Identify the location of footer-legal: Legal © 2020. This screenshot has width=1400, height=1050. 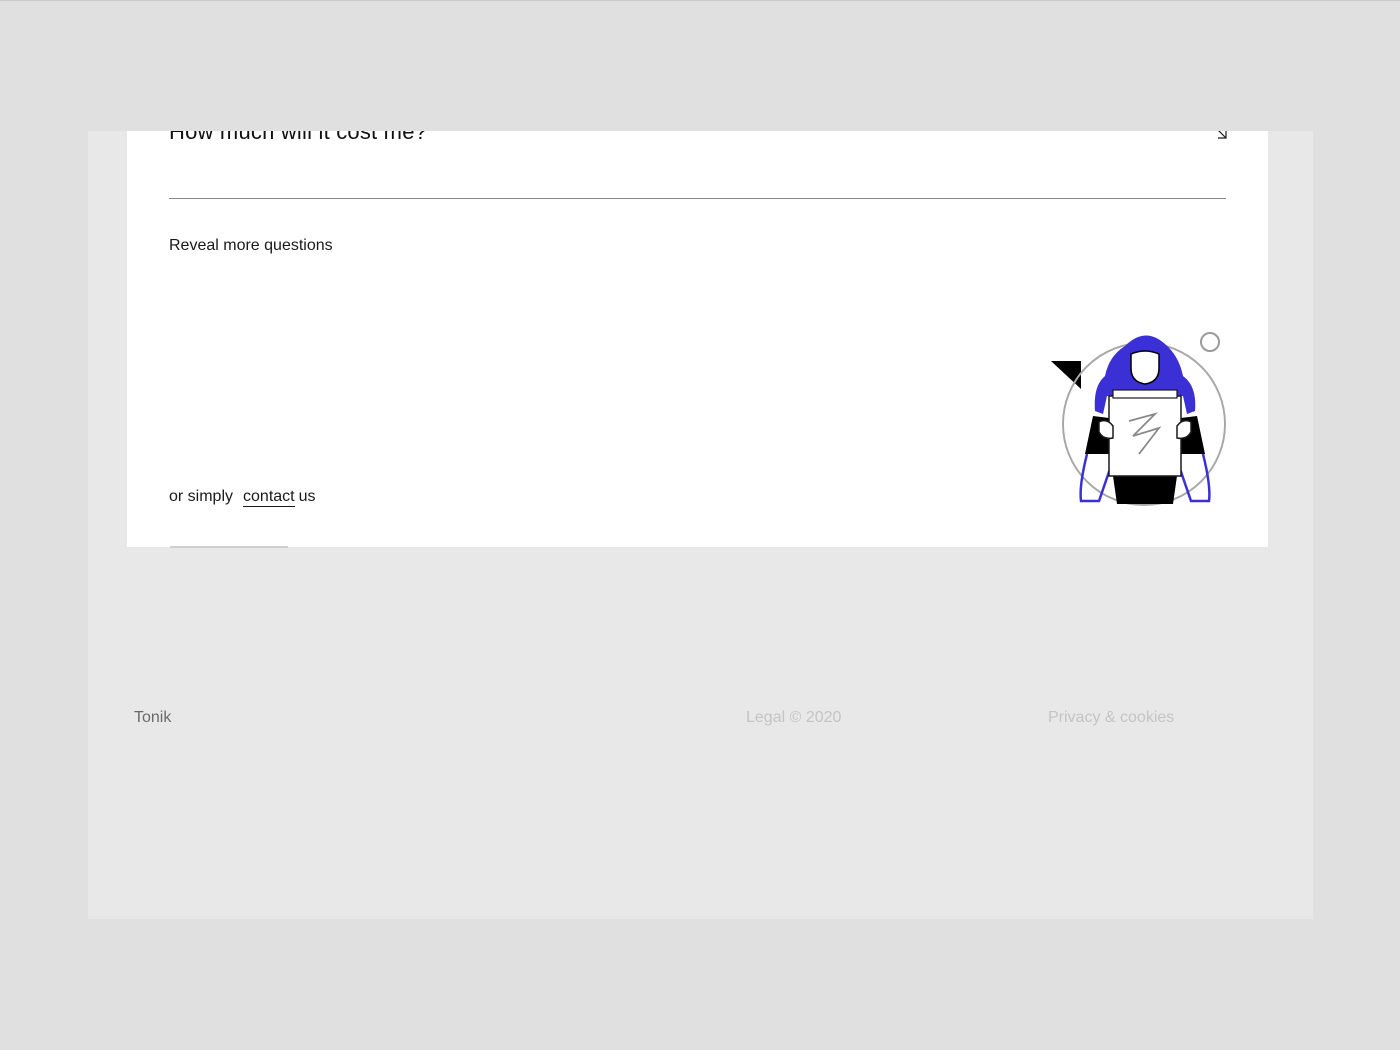
(793, 718).